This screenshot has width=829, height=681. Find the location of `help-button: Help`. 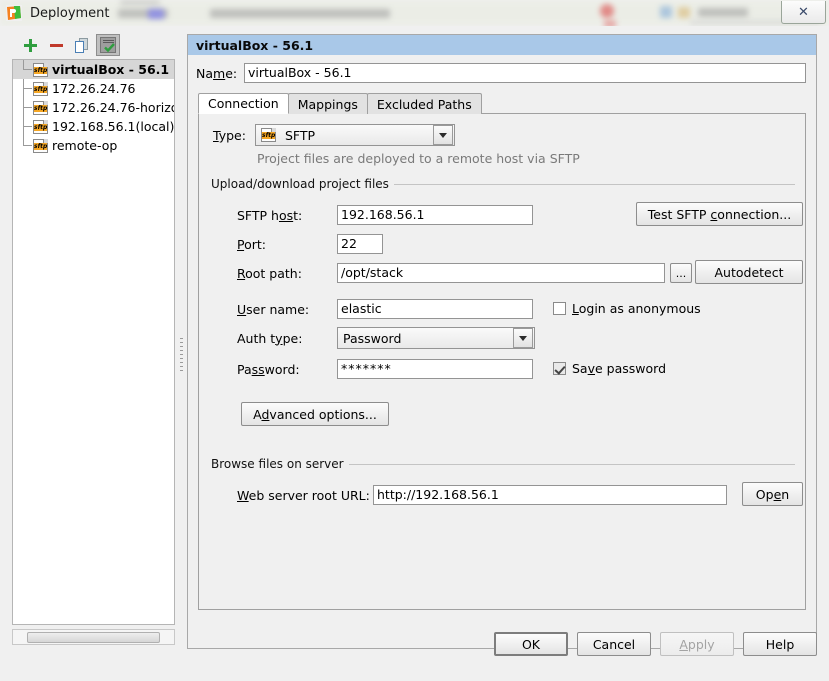

help-button: Help is located at coordinates (780, 644).